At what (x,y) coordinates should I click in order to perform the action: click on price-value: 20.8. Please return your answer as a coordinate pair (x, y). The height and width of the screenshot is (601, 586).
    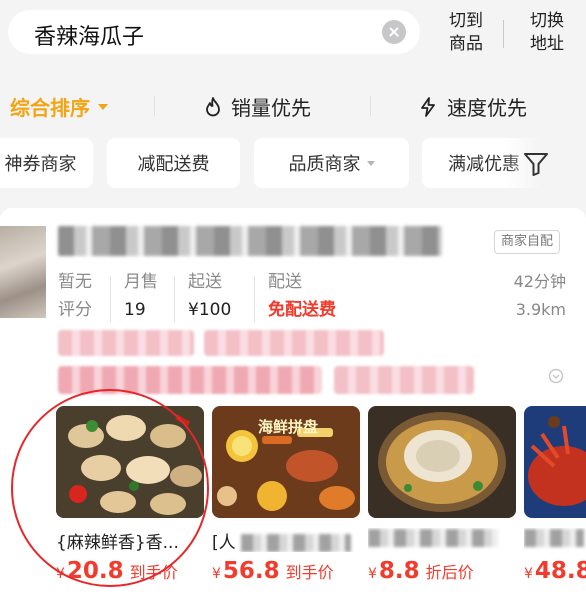
    Looking at the image, I should click on (95, 571).